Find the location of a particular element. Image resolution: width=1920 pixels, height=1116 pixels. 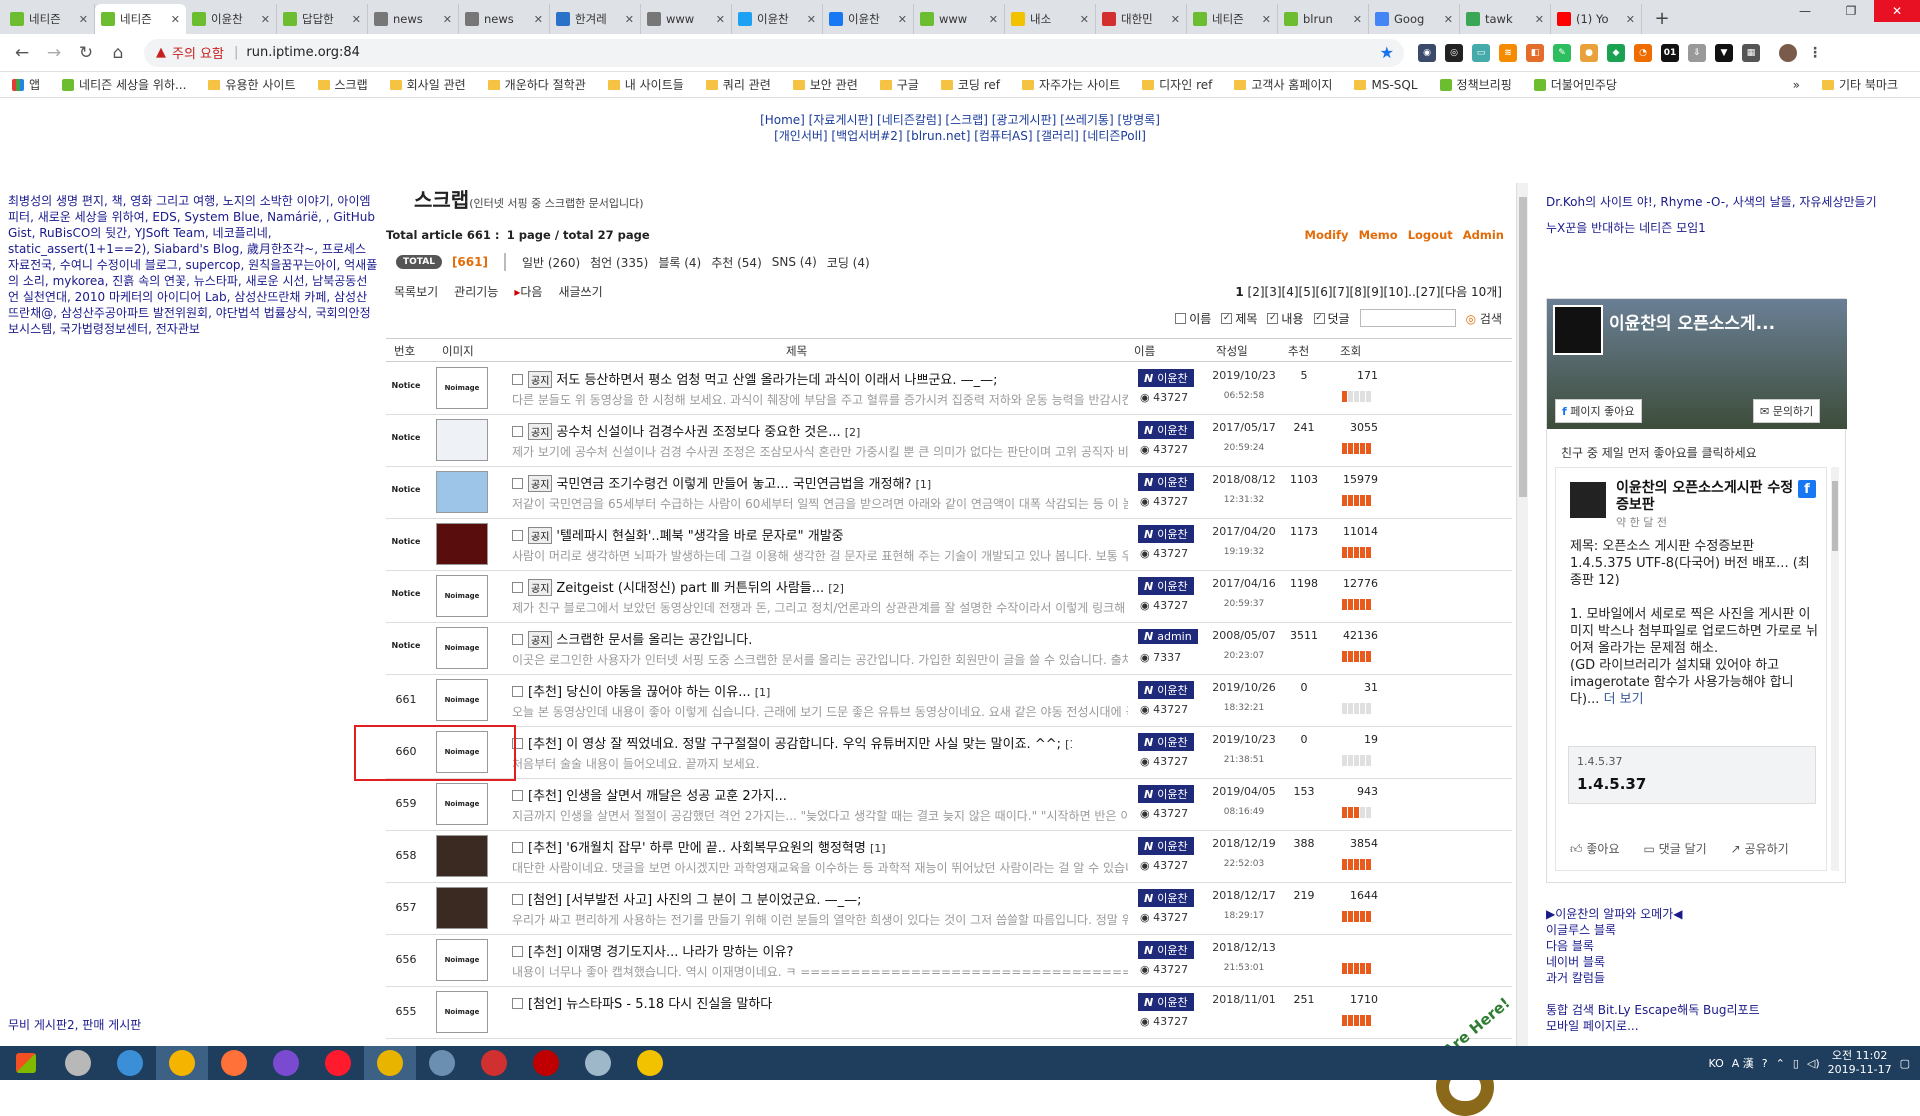

fb-like-page-button: f 페이지 좋아요 is located at coordinates (1598, 411).